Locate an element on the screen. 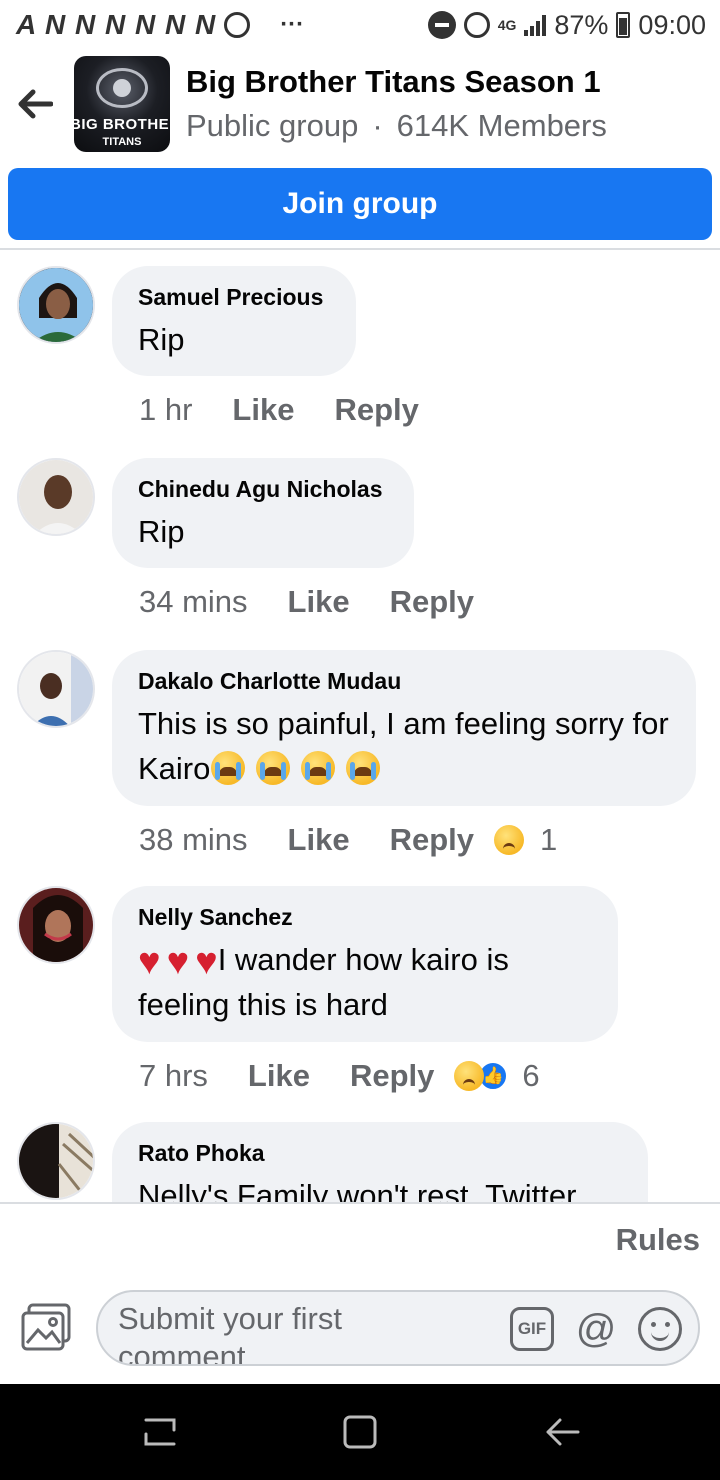  comment-time: 34 mins is located at coordinates (193, 602).